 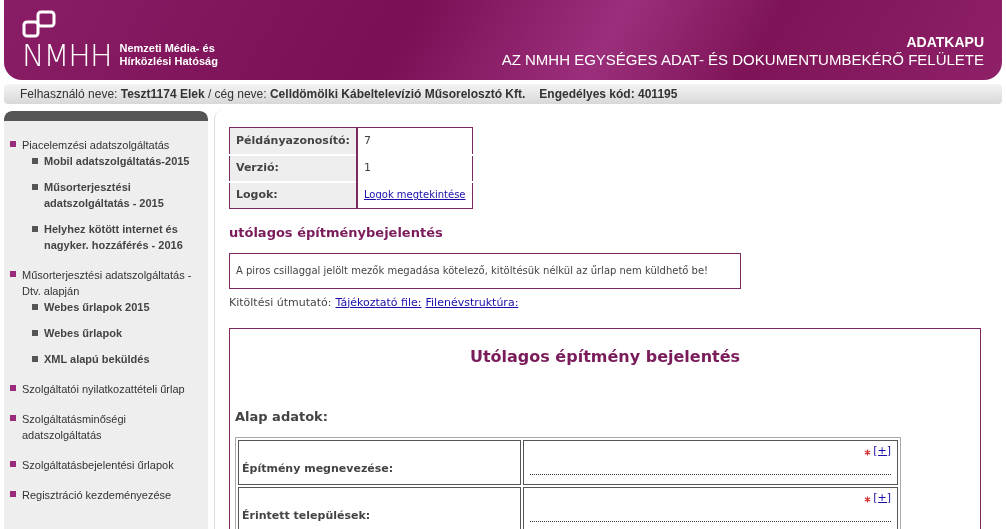 I want to click on table-cell: 1, so click(x=367, y=167).